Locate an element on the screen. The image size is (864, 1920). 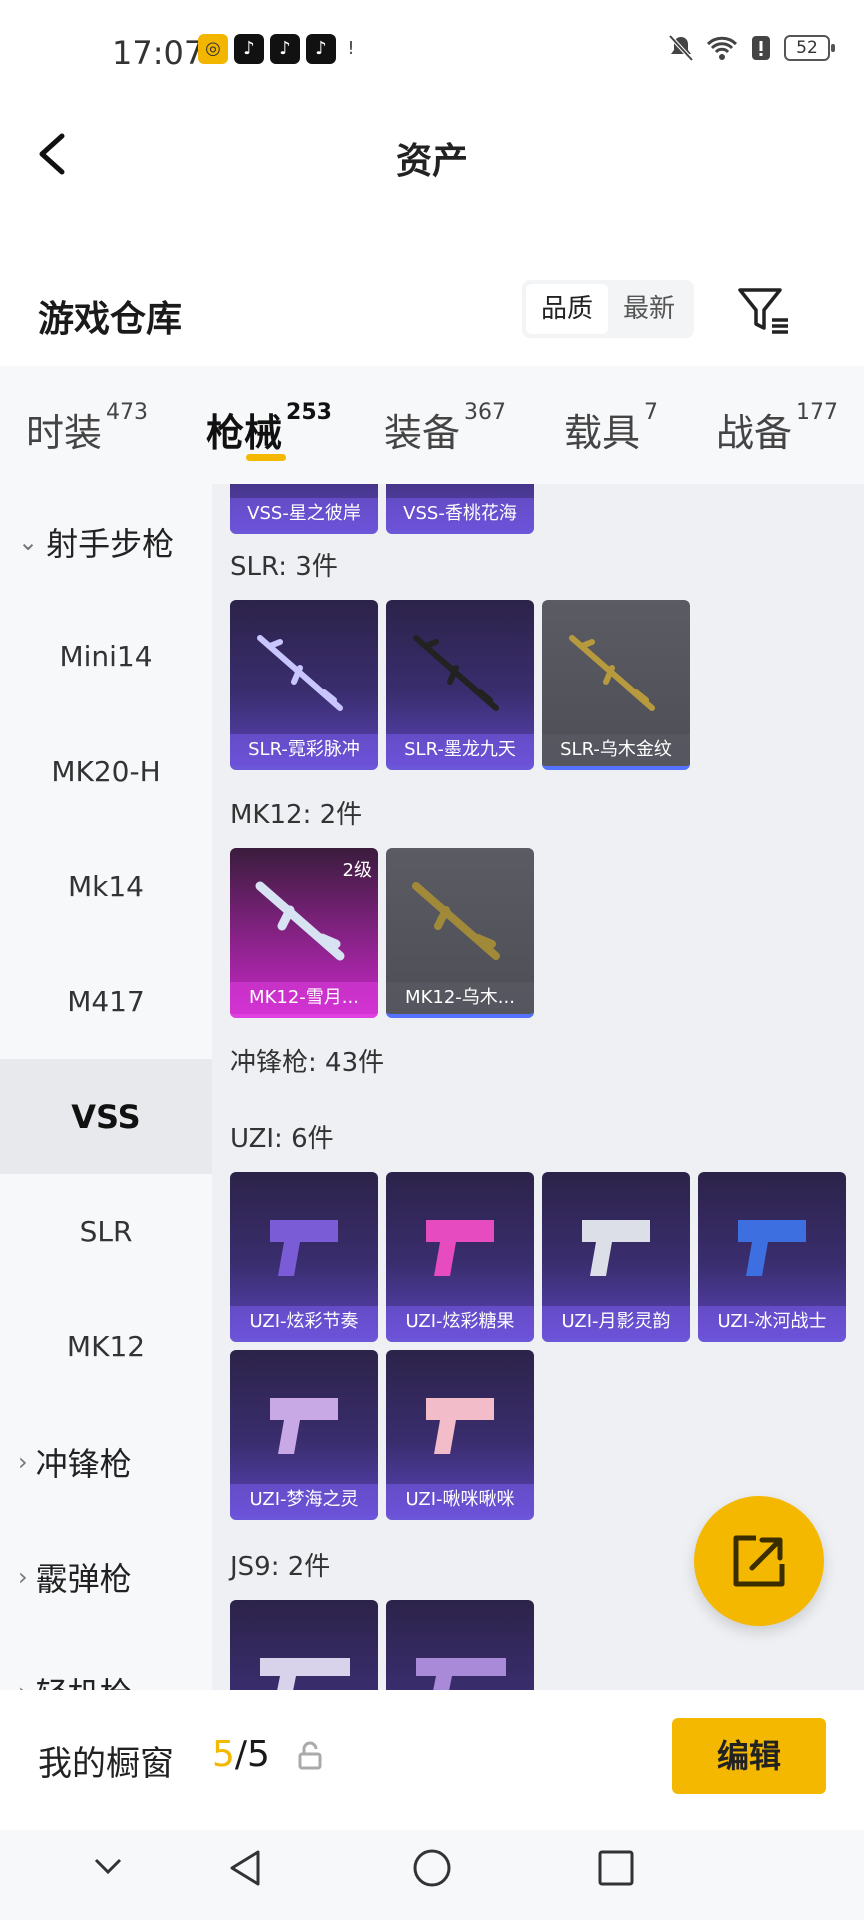
tab-label: 战备 is located at coordinates (754, 433).